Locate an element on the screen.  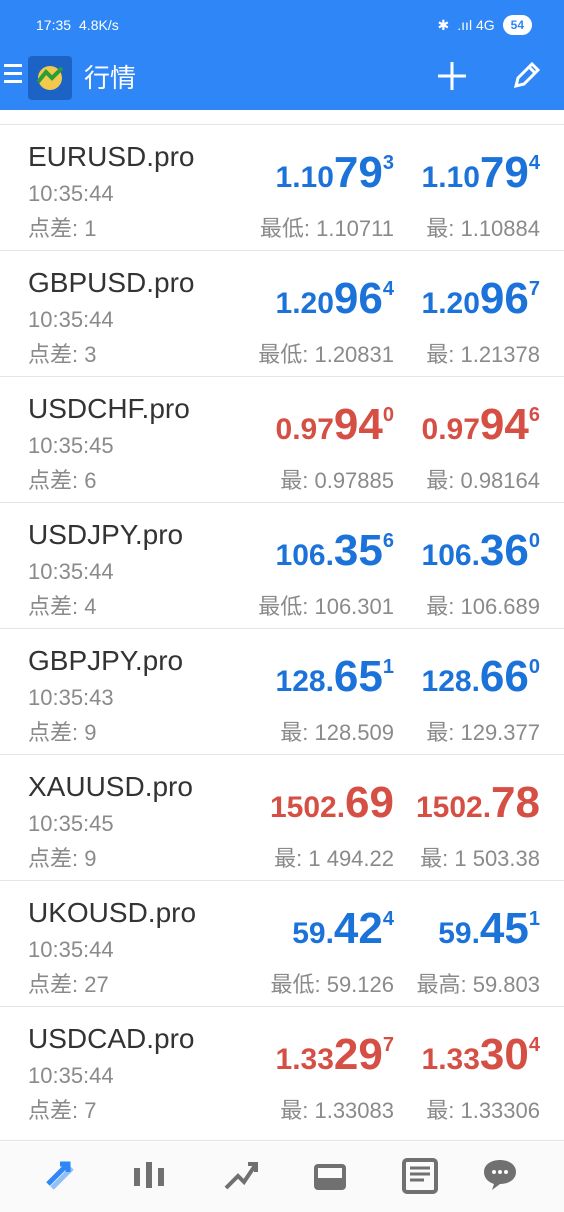
ask-main: 106. is located at coordinates (450, 555).